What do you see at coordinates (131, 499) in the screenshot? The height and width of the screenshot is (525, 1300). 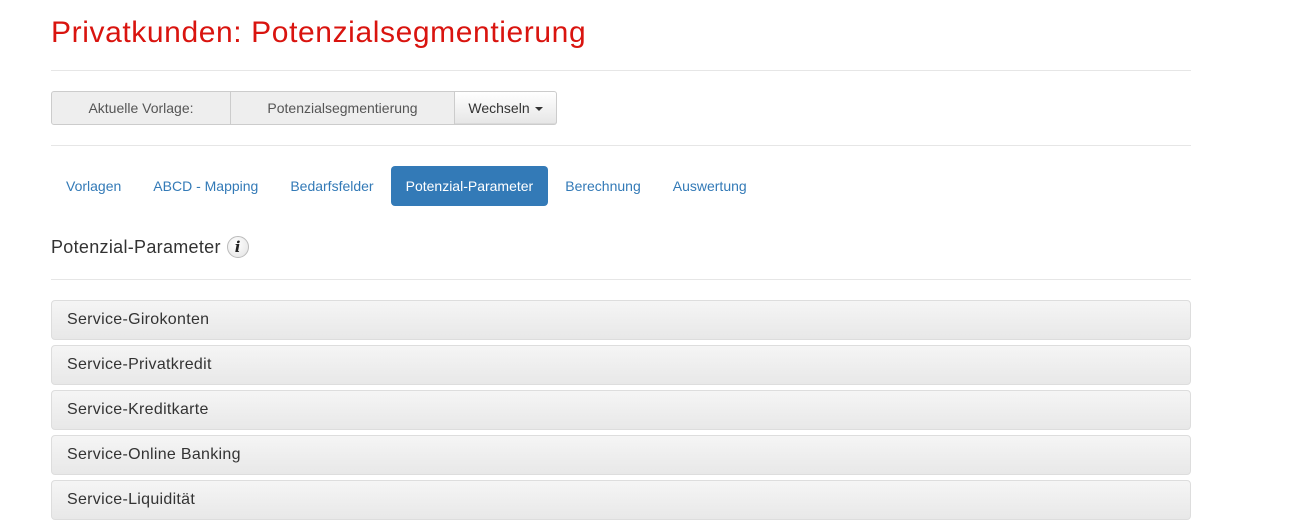 I see `panel-title: Service-Liquidität` at bounding box center [131, 499].